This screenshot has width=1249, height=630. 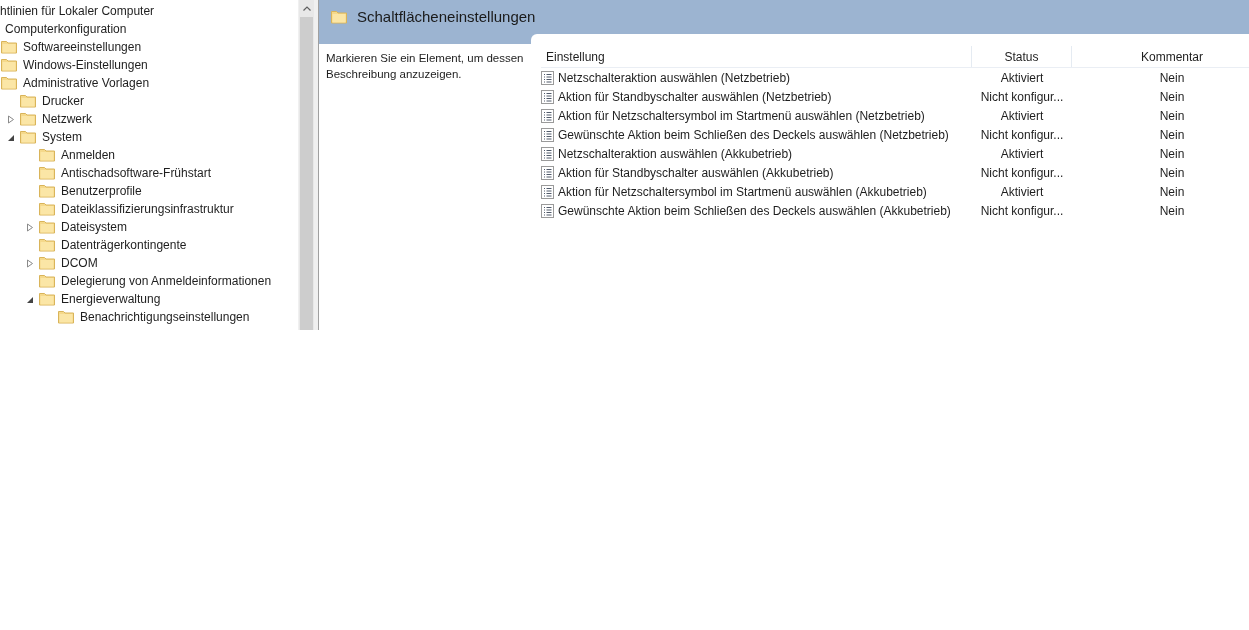 I want to click on tree-item: Netzwerk, so click(x=67, y=119).